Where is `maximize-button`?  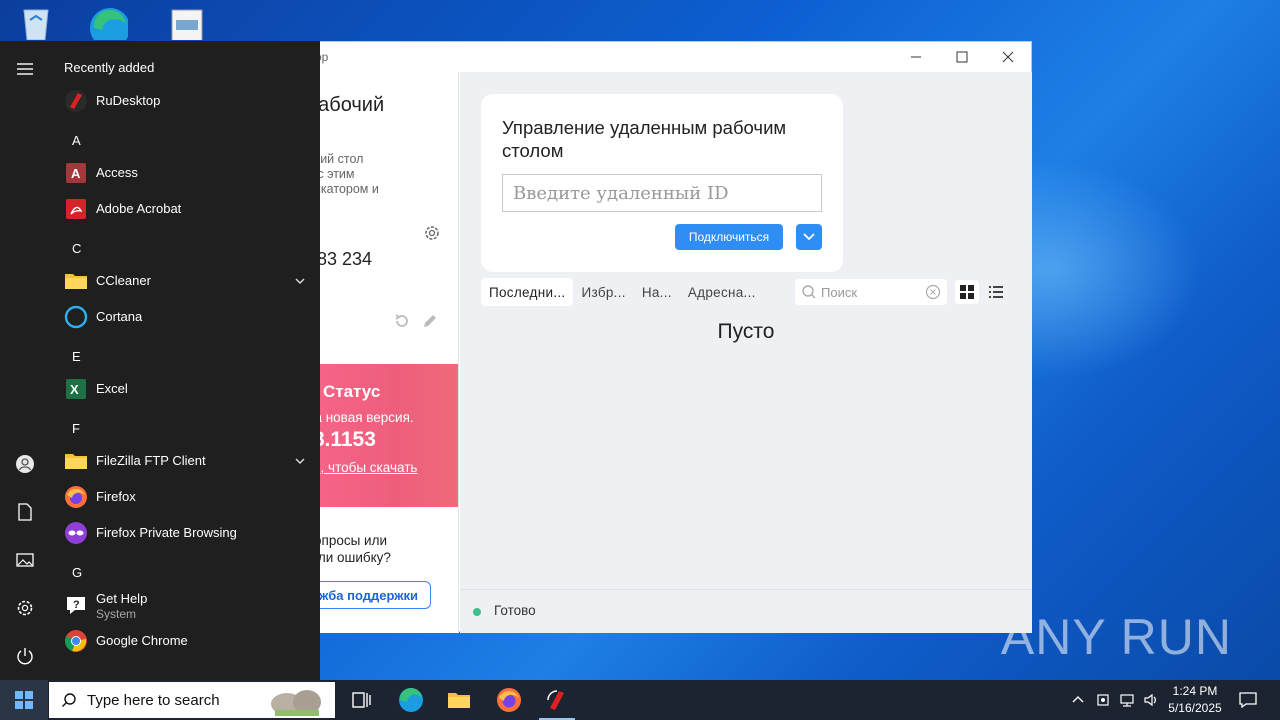
maximize-button is located at coordinates (962, 57).